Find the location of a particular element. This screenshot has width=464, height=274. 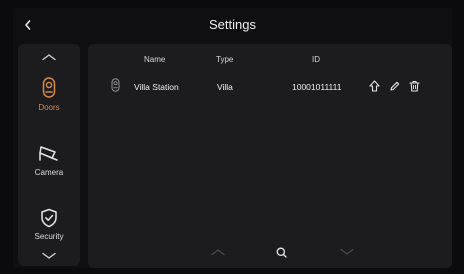

arrow-up-icon is located at coordinates (374, 86).